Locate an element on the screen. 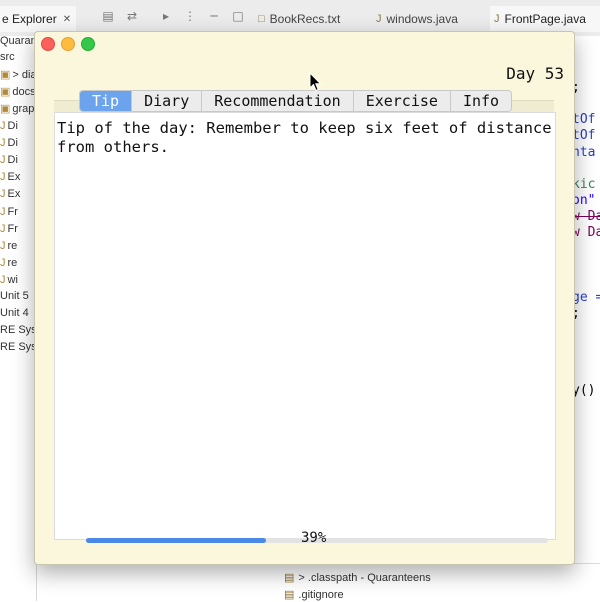  editor-tab-bookrecs: □ BookRecs.txt is located at coordinates (299, 19).